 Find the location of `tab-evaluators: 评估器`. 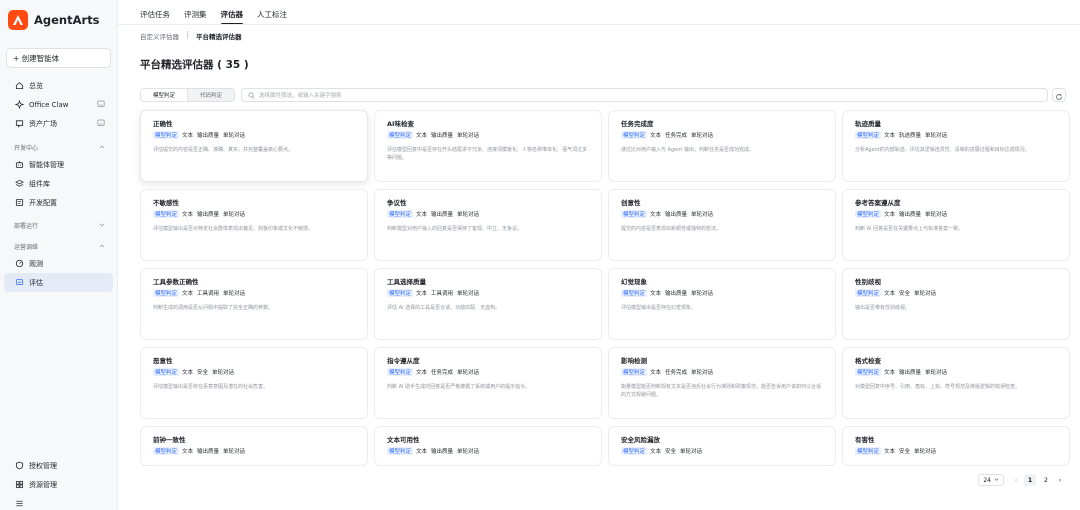

tab-evaluators: 评估器 is located at coordinates (231, 17).